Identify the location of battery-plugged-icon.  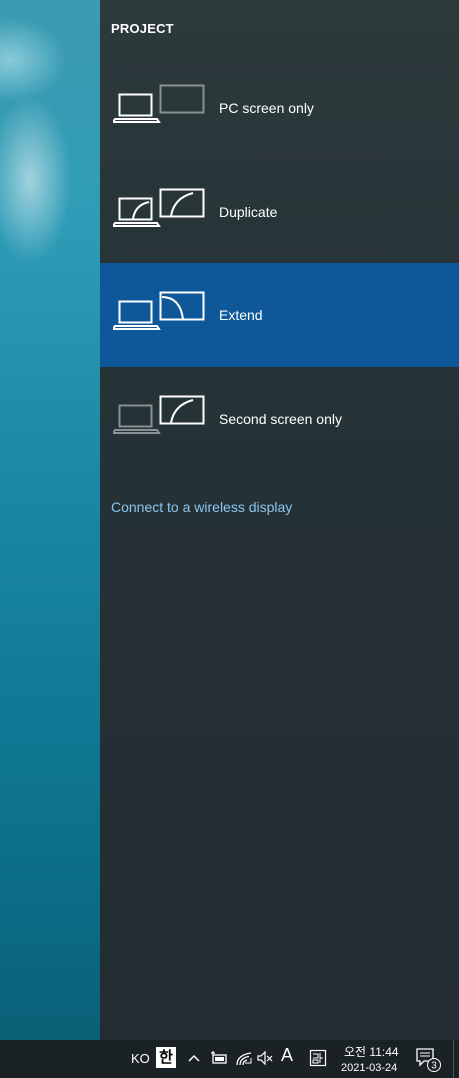
(219, 1058).